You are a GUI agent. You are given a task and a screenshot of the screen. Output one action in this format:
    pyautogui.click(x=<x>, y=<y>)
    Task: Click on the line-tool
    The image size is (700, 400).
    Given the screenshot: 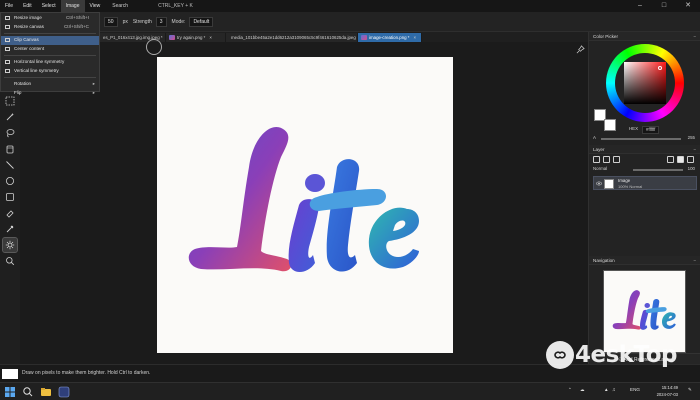 What is the action you would take?
    pyautogui.click(x=10, y=165)
    